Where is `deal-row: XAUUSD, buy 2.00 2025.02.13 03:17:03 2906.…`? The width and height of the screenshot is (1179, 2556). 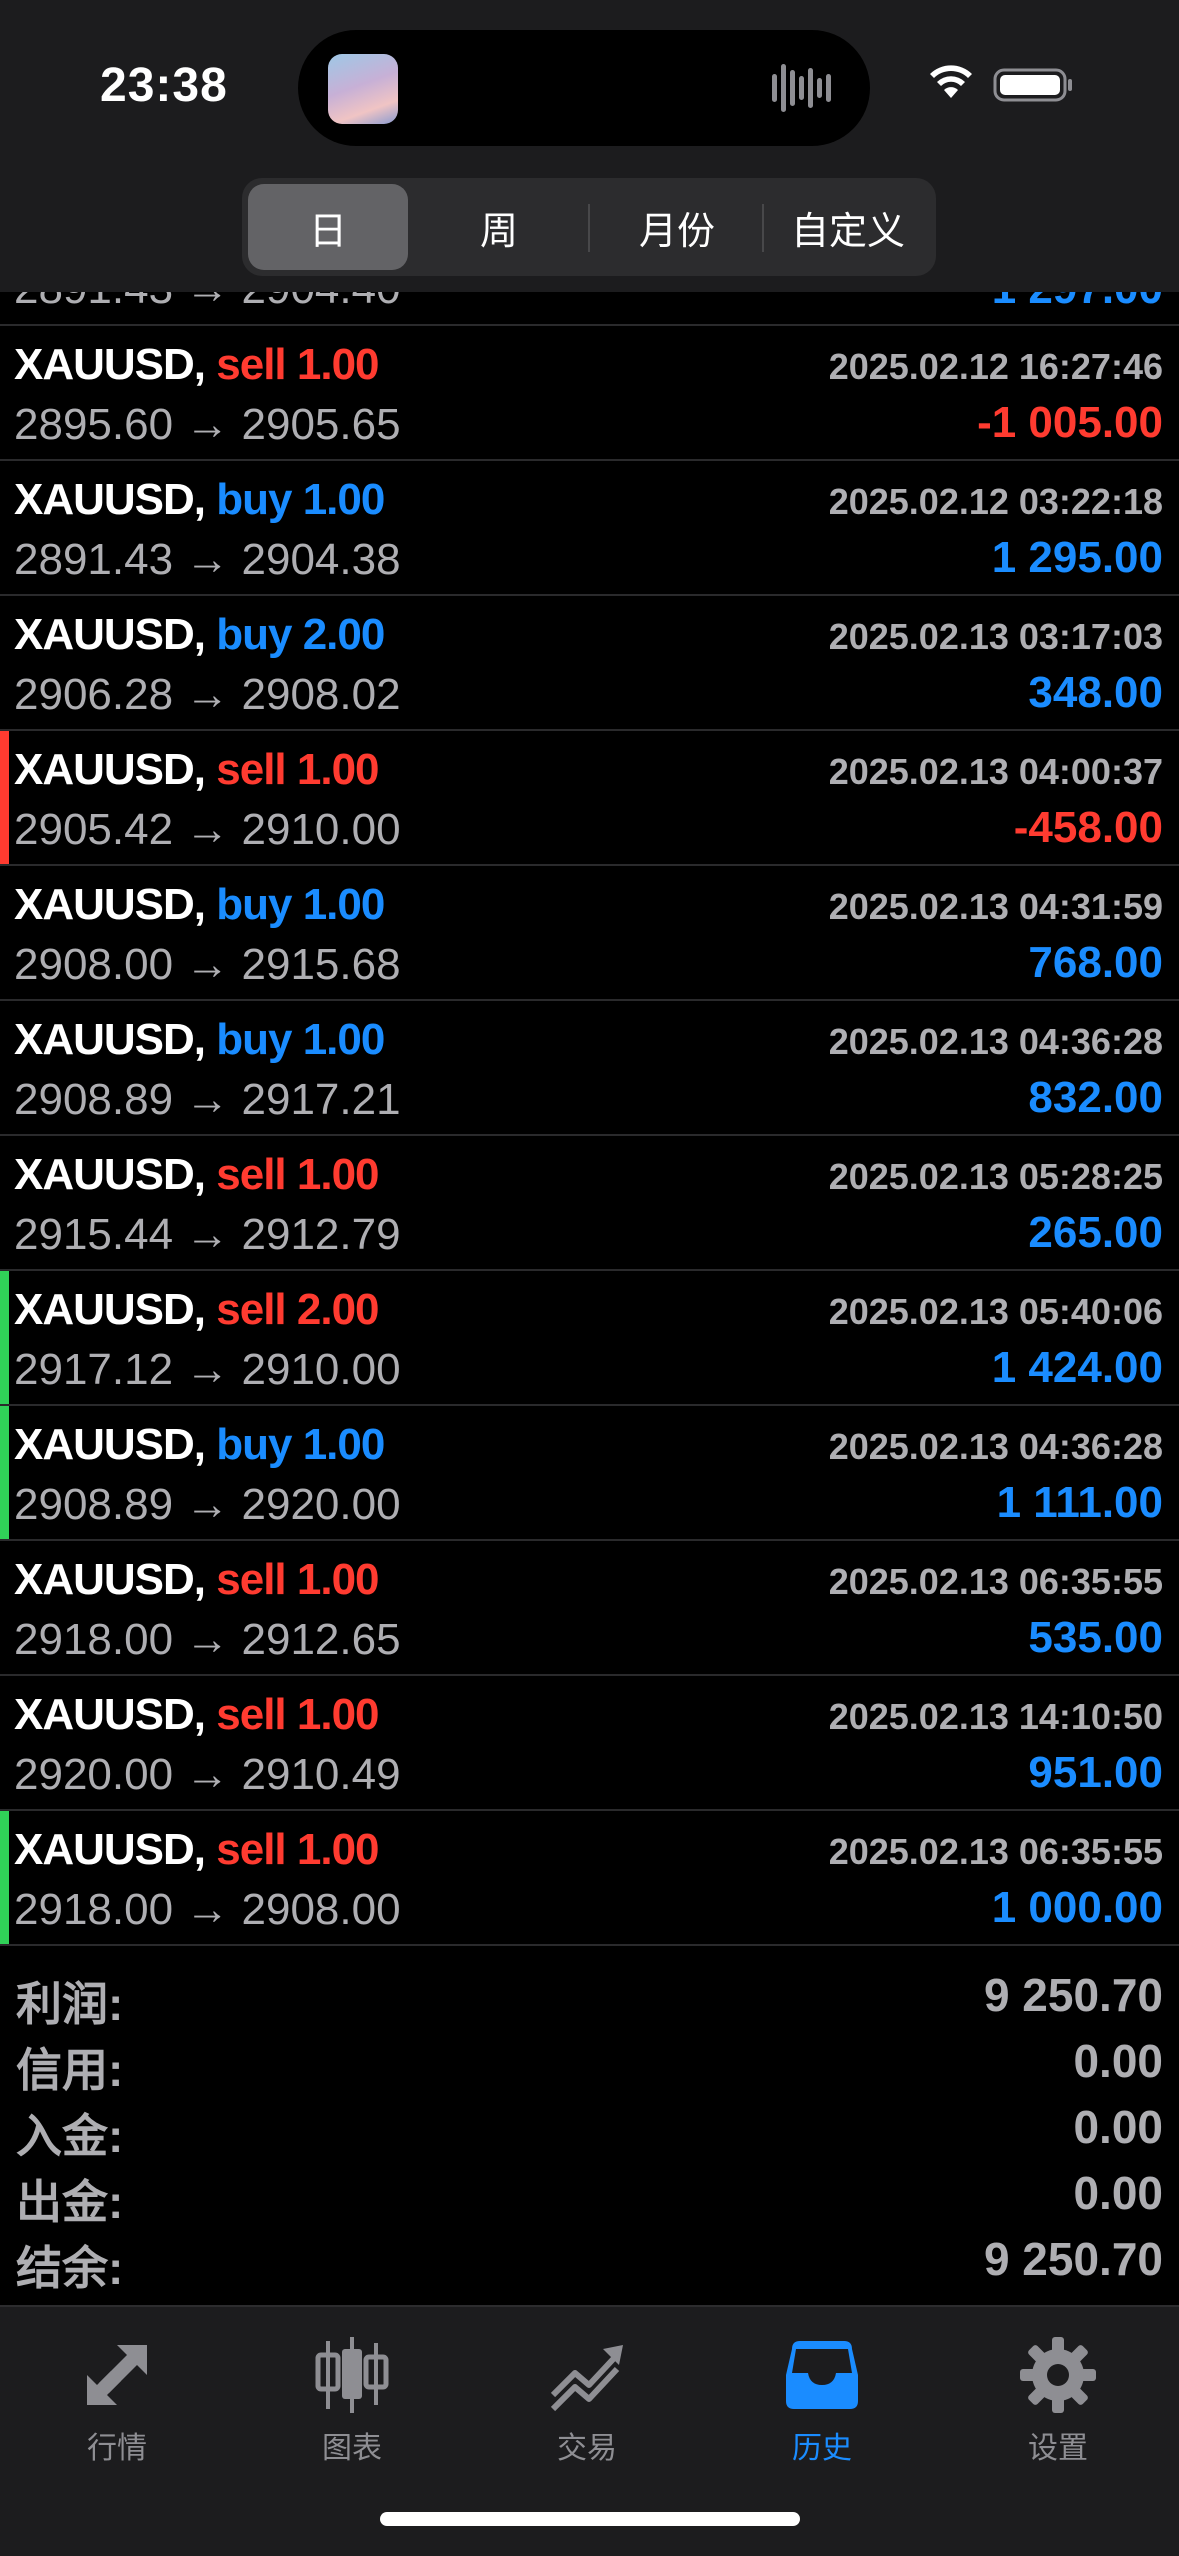
deal-row: XAUUSD, buy 2.00 2025.02.13 03:17:03 2906.… is located at coordinates (589, 663).